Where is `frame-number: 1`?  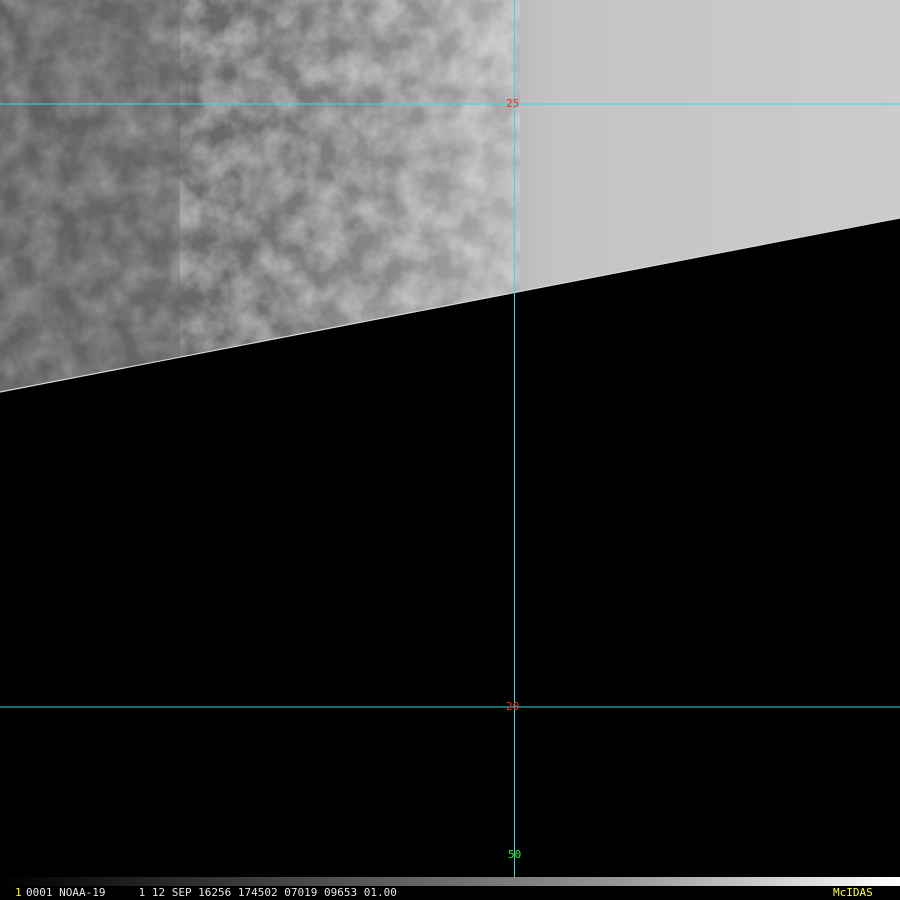 frame-number: 1 is located at coordinates (18, 892).